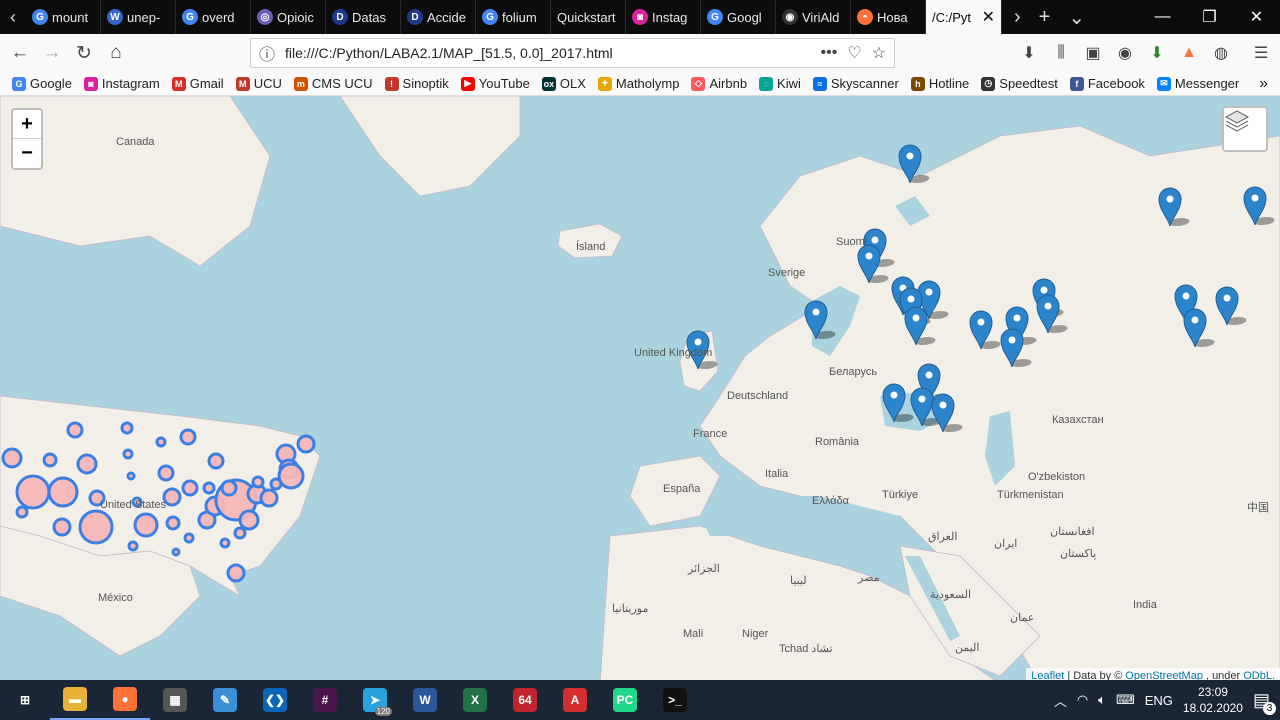  I want to click on bookmark-item: f Facebook, so click(1107, 83).